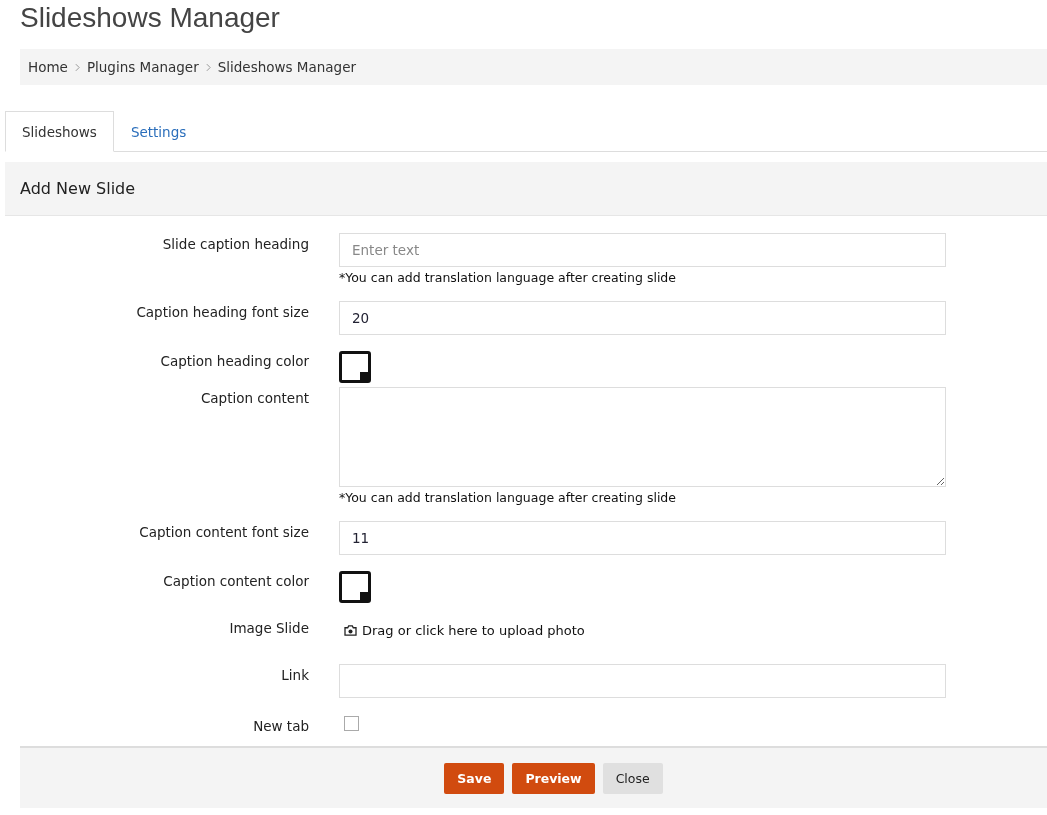 The height and width of the screenshot is (815, 1047). Describe the element at coordinates (647, 626) in the screenshot. I see `upload-link: Drag or click here to upload photo` at that location.